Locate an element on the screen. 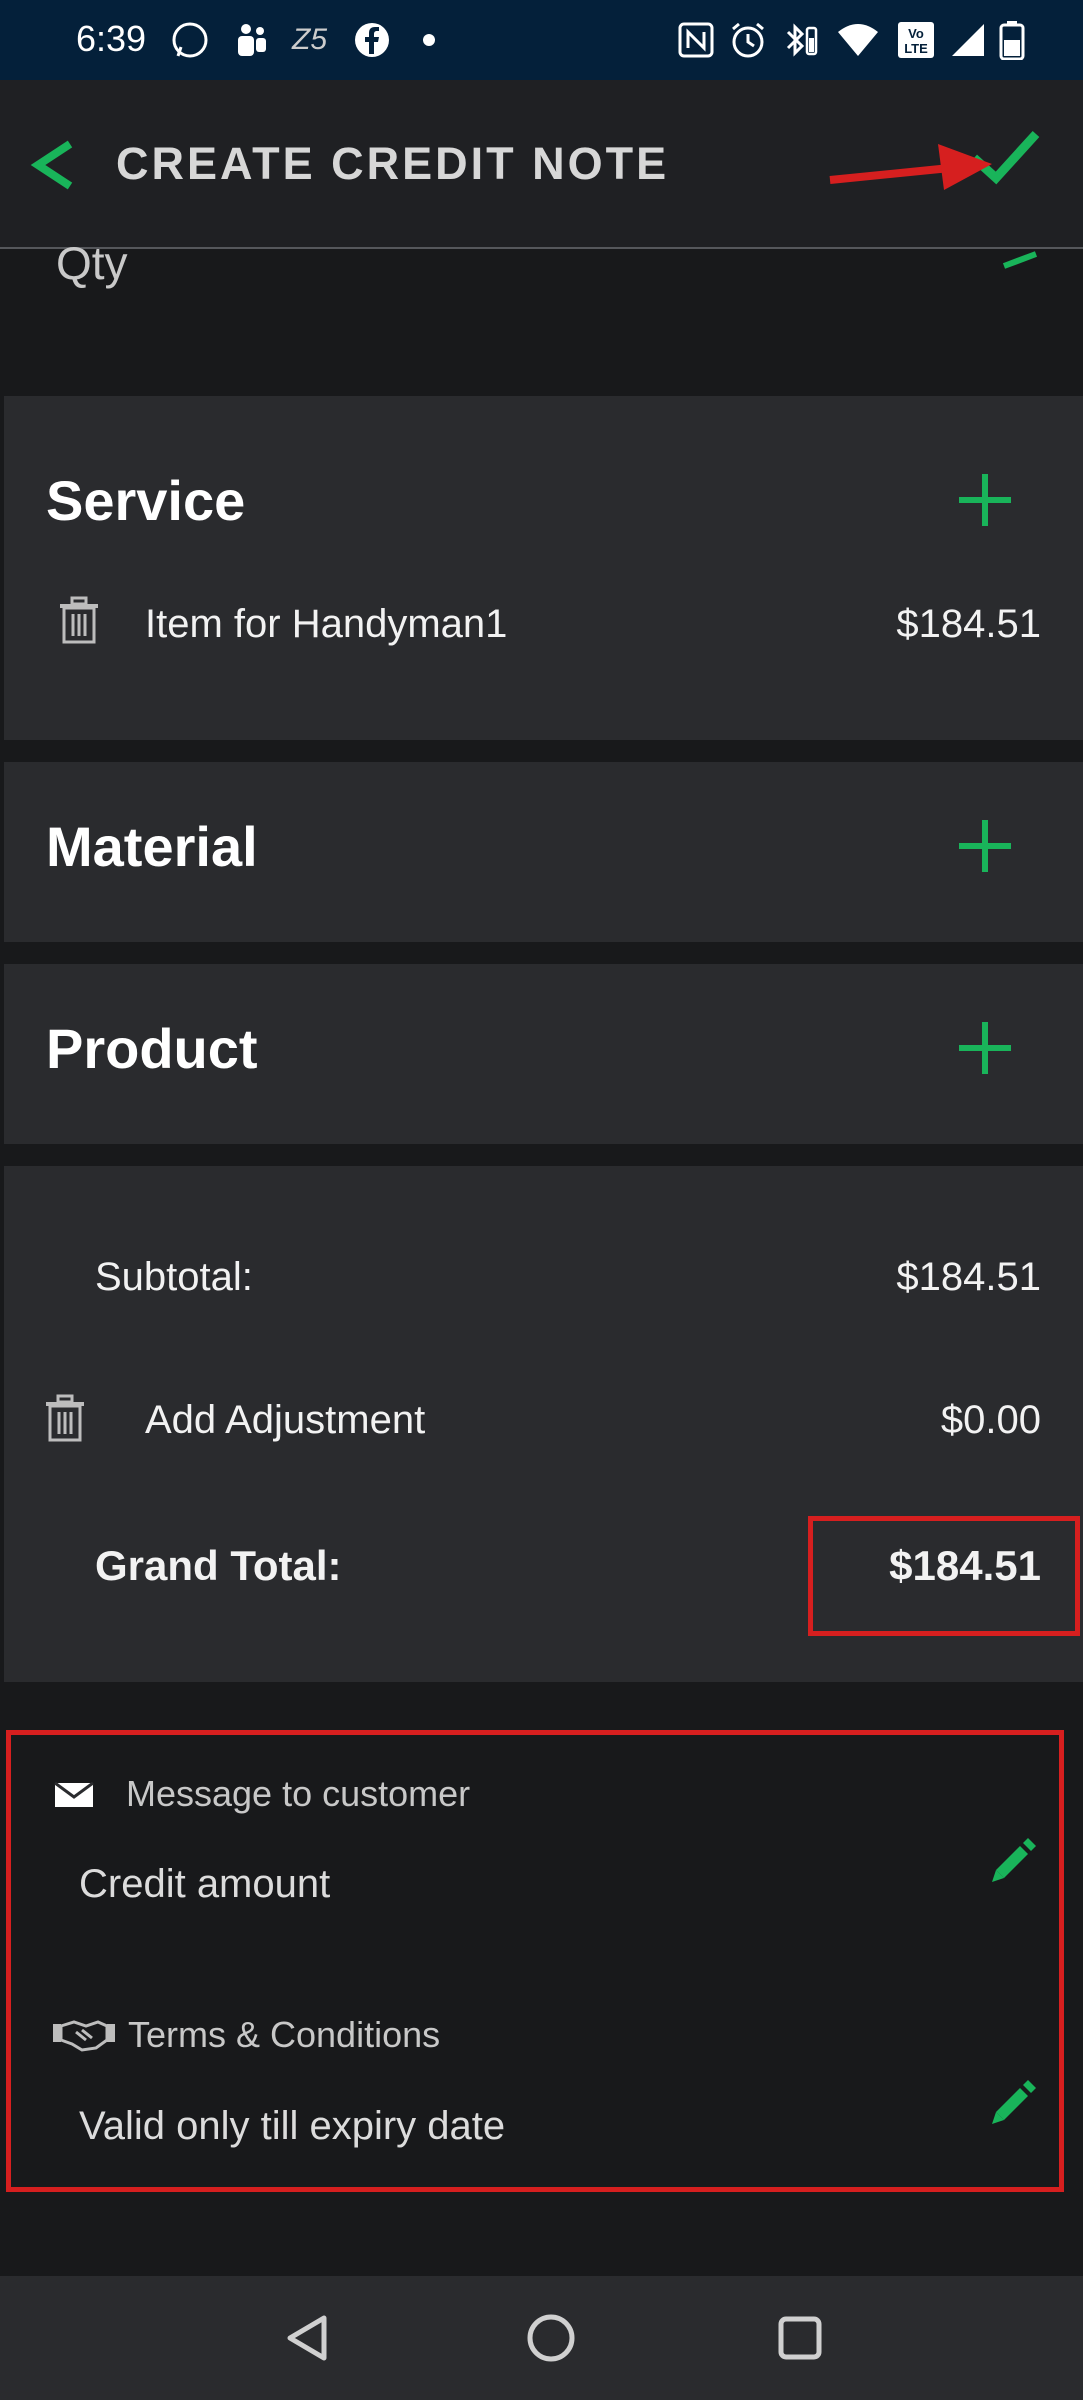  triangle-back-icon is located at coordinates (307, 2338).